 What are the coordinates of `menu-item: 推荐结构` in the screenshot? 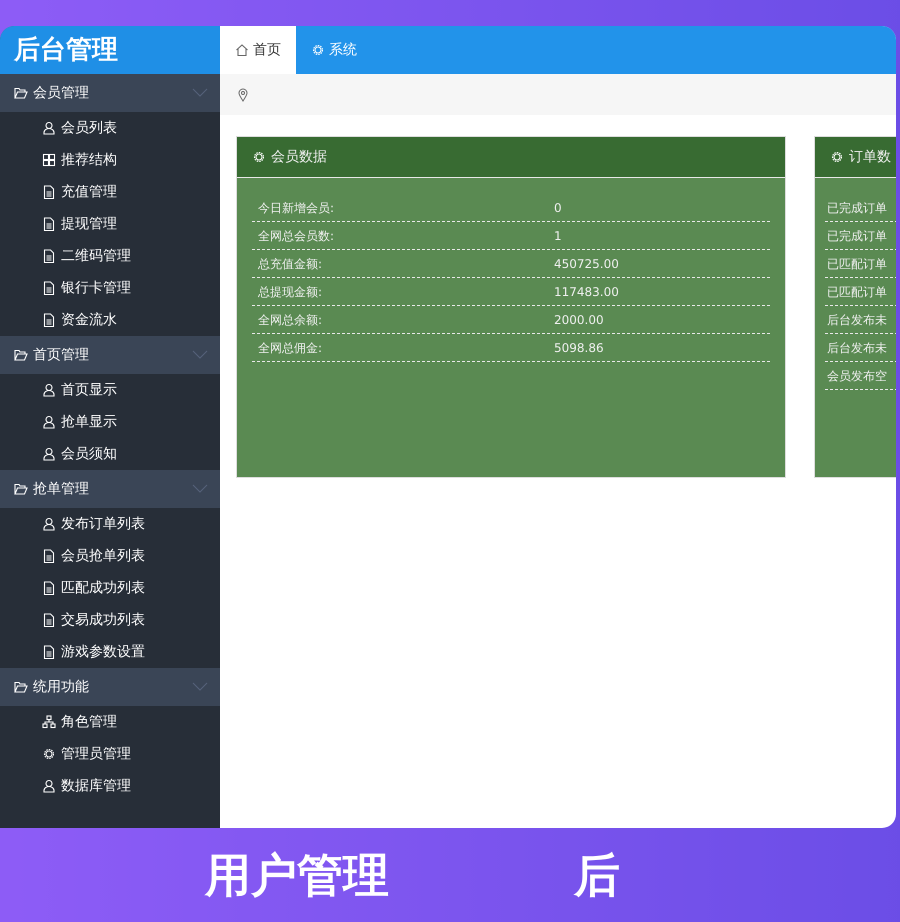 It's located at (110, 160).